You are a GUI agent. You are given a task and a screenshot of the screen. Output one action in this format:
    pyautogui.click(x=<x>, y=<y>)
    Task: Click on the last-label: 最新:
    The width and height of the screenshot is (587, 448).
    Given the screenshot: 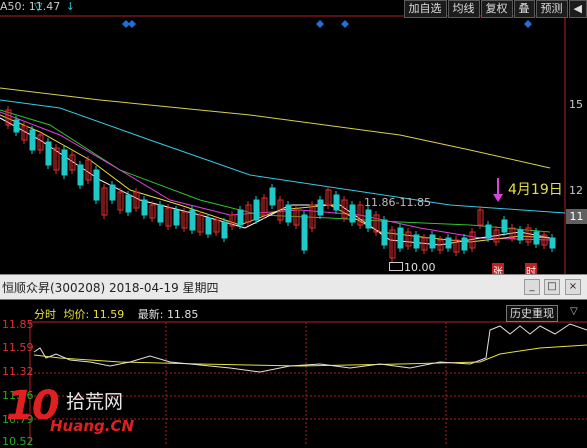 What is the action you would take?
    pyautogui.click(x=150, y=314)
    